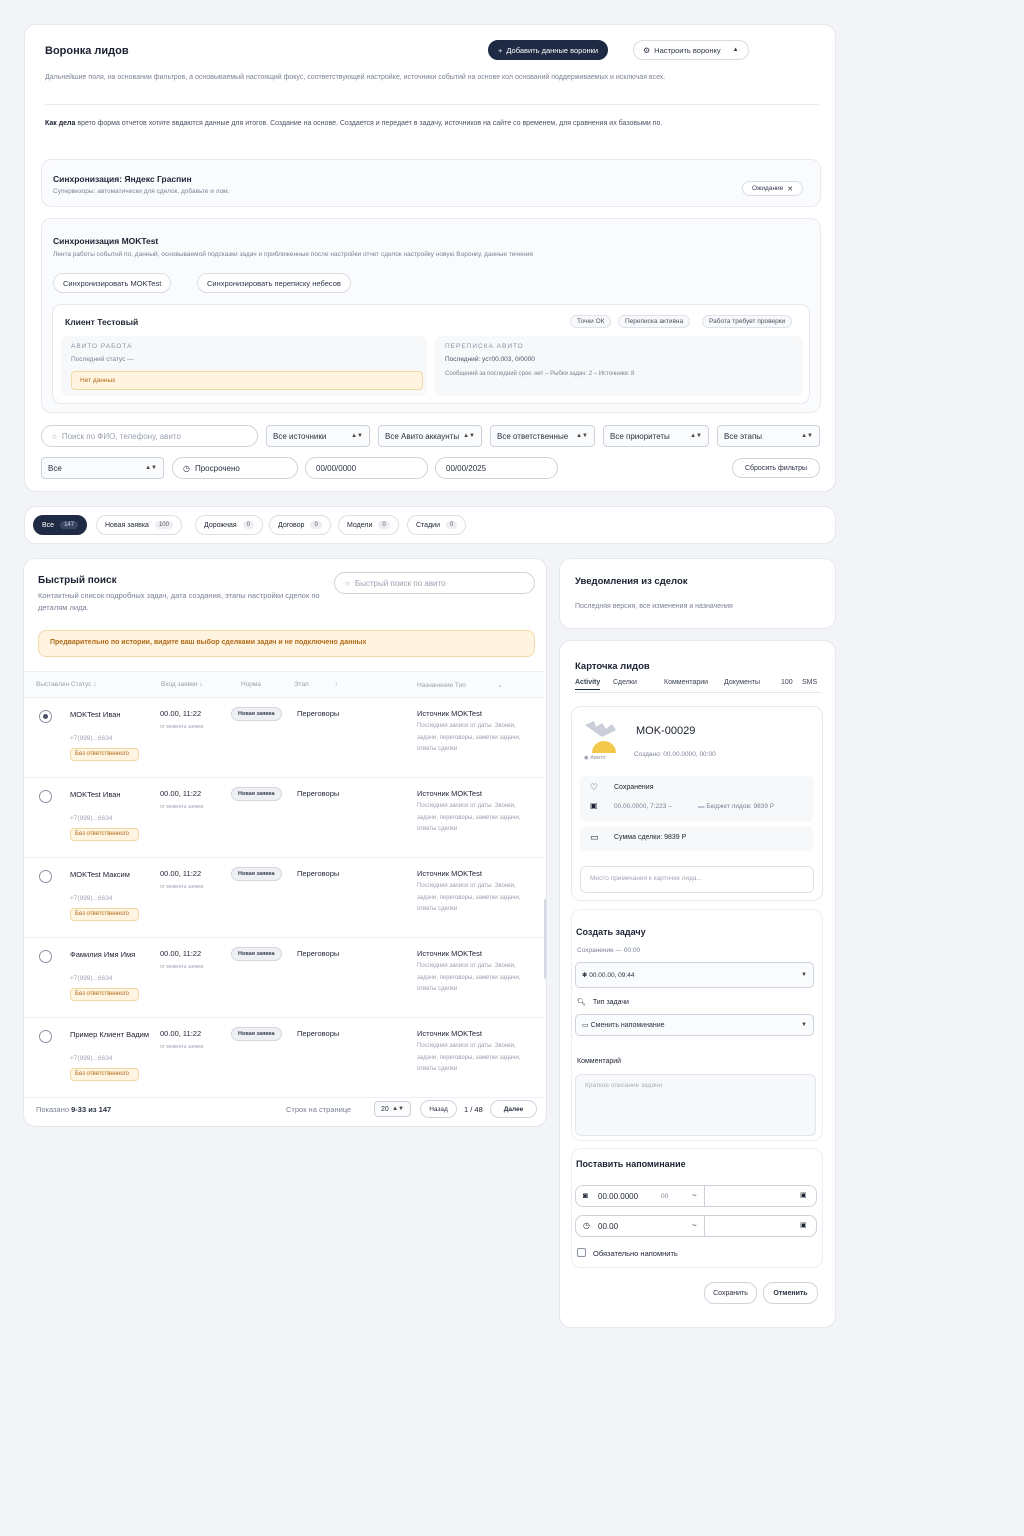 The image size is (1024, 1536). I want to click on all-select: Все ▲▼, so click(102, 468).